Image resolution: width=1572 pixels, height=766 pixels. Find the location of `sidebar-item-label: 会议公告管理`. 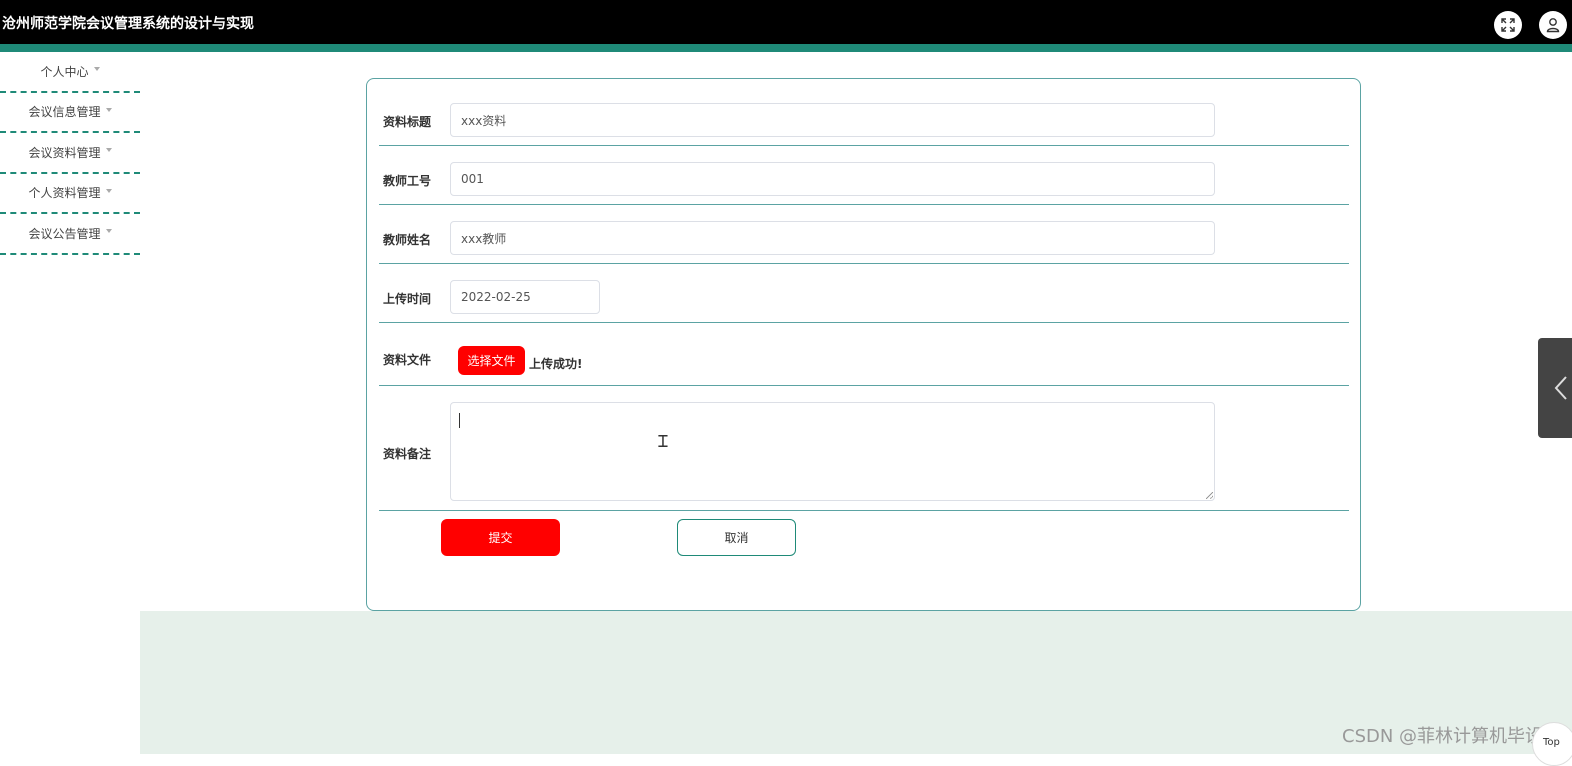

sidebar-item-label: 会议公告管理 is located at coordinates (64, 233).